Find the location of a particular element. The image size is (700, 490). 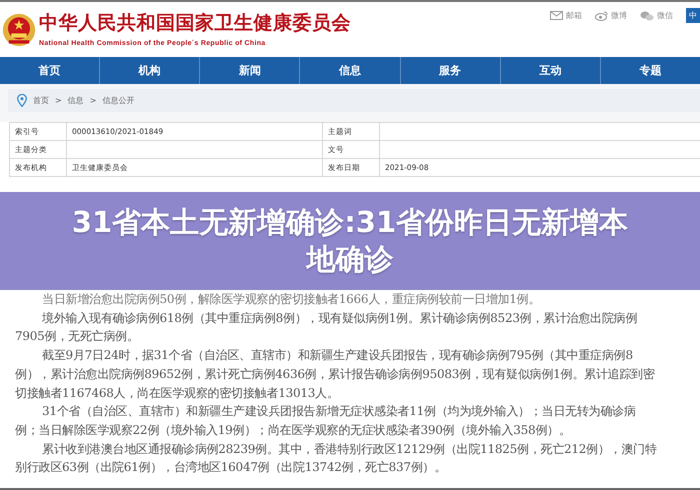

header-link: 邮箱 is located at coordinates (566, 15).